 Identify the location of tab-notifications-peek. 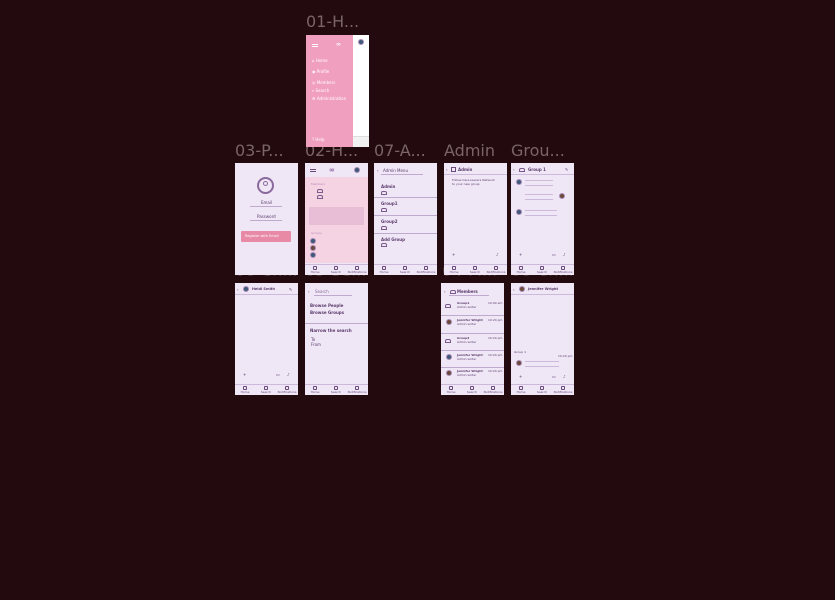
(361, 141).